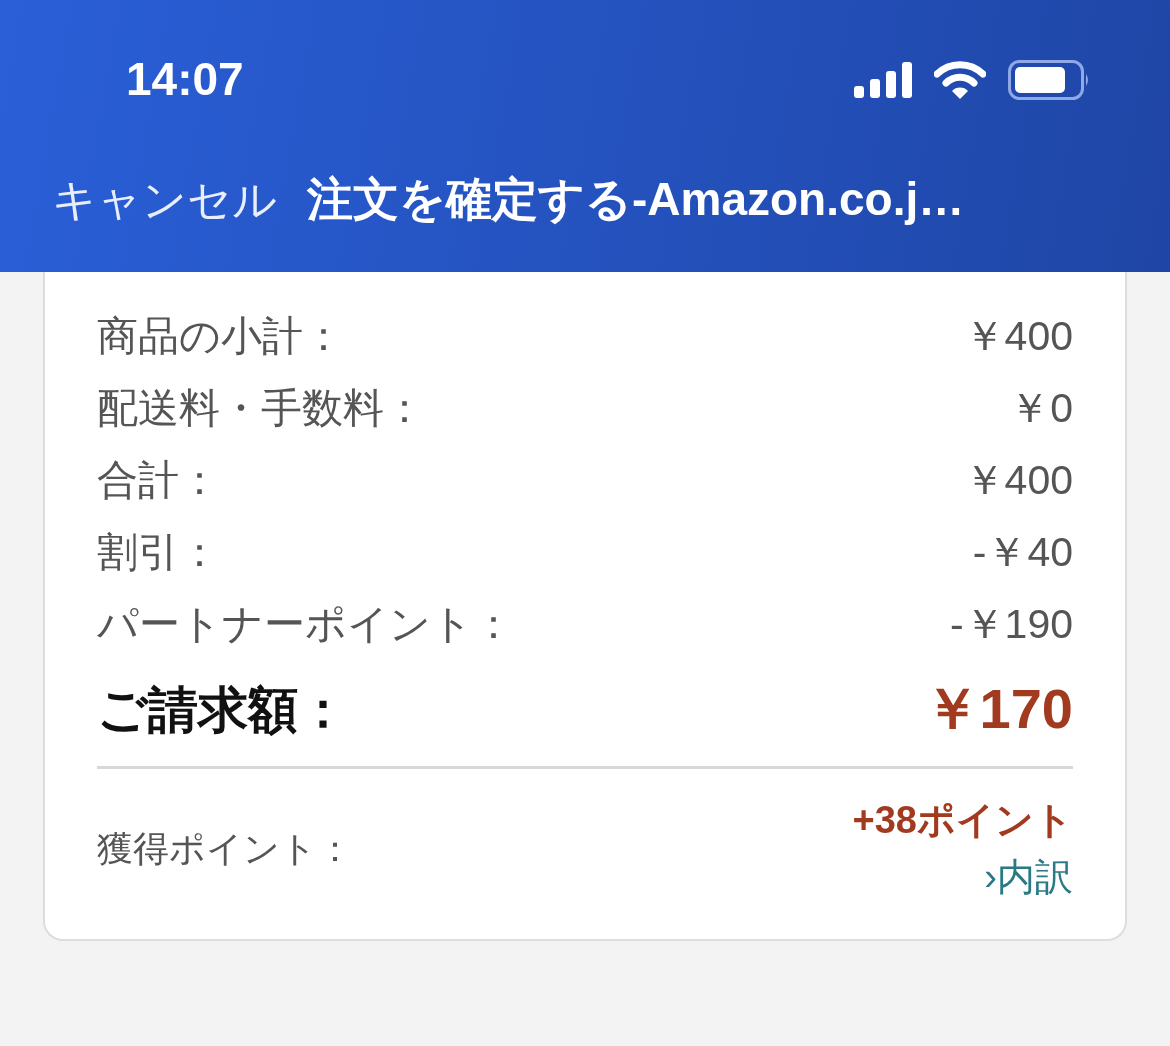 The width and height of the screenshot is (1170, 1046). Describe the element at coordinates (998, 709) in the screenshot. I see `total-amount: ￥170` at that location.